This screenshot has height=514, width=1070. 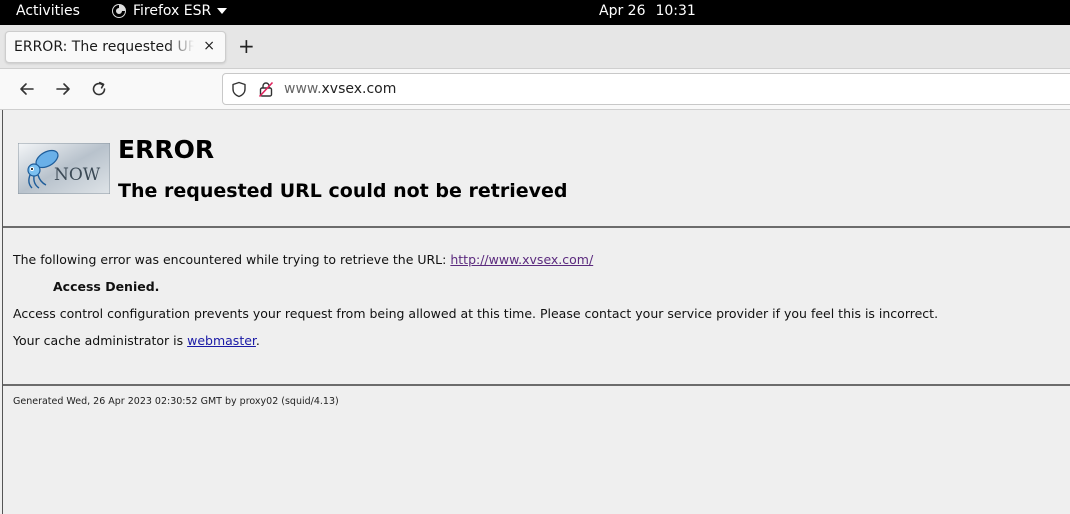 What do you see at coordinates (536, 385) in the screenshot?
I see `footer-divider` at bounding box center [536, 385].